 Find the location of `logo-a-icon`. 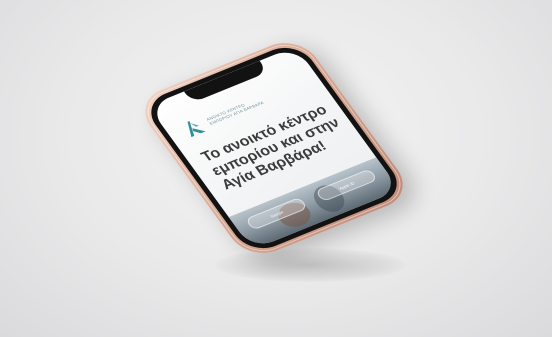

logo-a-icon is located at coordinates (196, 129).